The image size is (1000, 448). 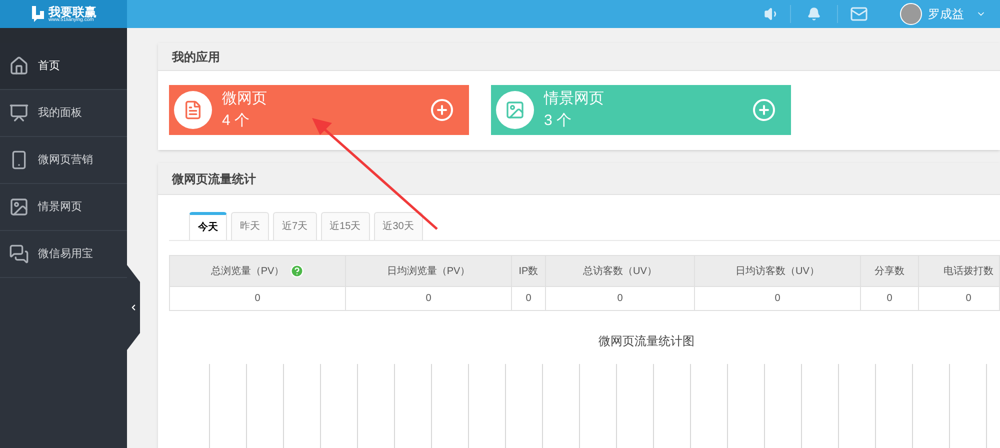 What do you see at coordinates (72, 12) in the screenshot?
I see `logo-text: 我要联赢` at bounding box center [72, 12].